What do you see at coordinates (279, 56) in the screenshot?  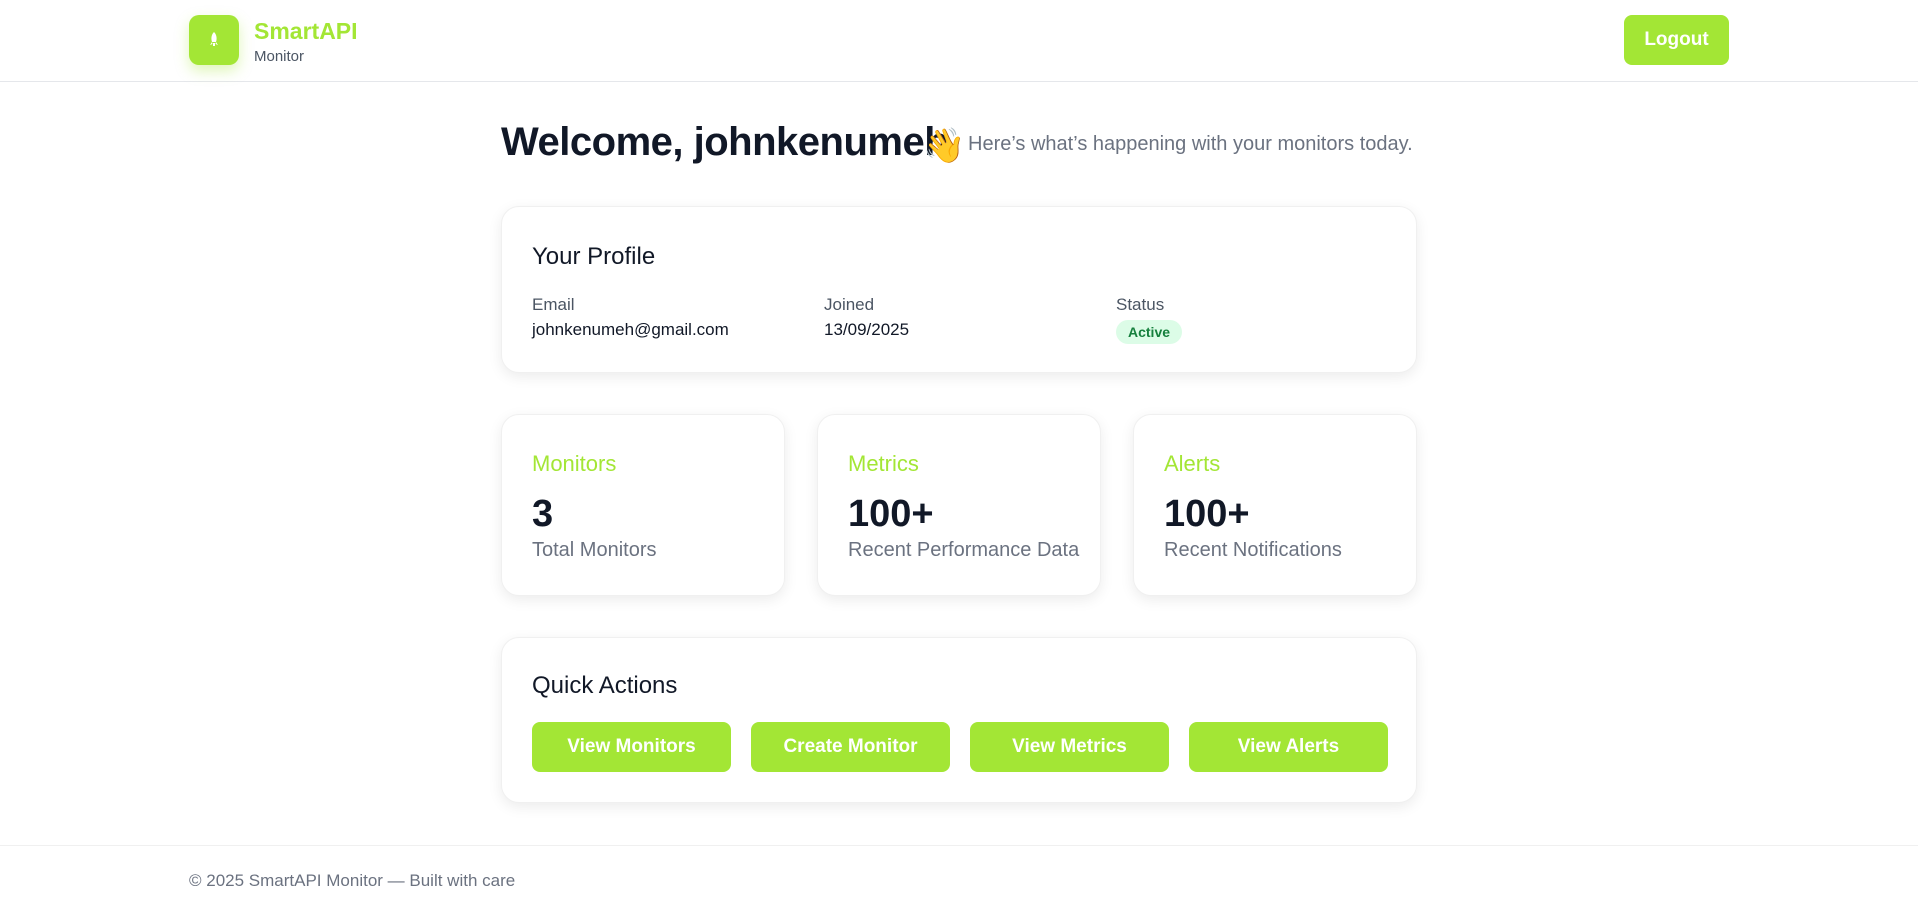 I see `brand-subtitle: Monitor` at bounding box center [279, 56].